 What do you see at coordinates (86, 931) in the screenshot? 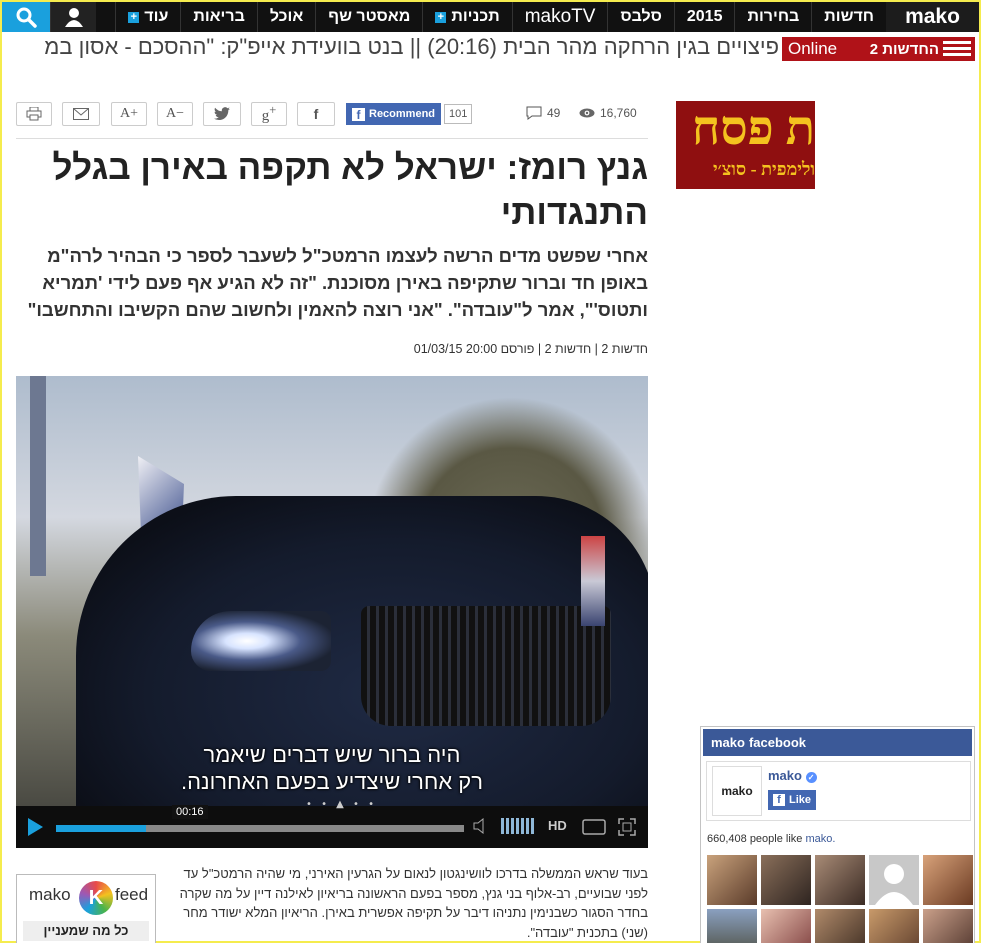
I see `feed-tagline: כל מה שמעניין` at bounding box center [86, 931].